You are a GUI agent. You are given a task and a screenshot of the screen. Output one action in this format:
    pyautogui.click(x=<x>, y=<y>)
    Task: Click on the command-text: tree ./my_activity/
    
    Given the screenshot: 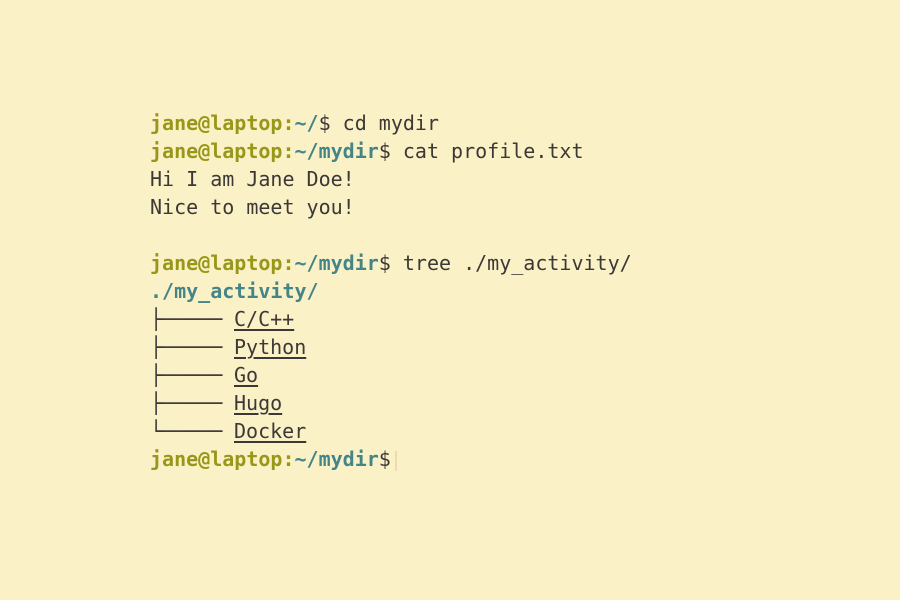 What is the action you would take?
    pyautogui.click(x=511, y=263)
    